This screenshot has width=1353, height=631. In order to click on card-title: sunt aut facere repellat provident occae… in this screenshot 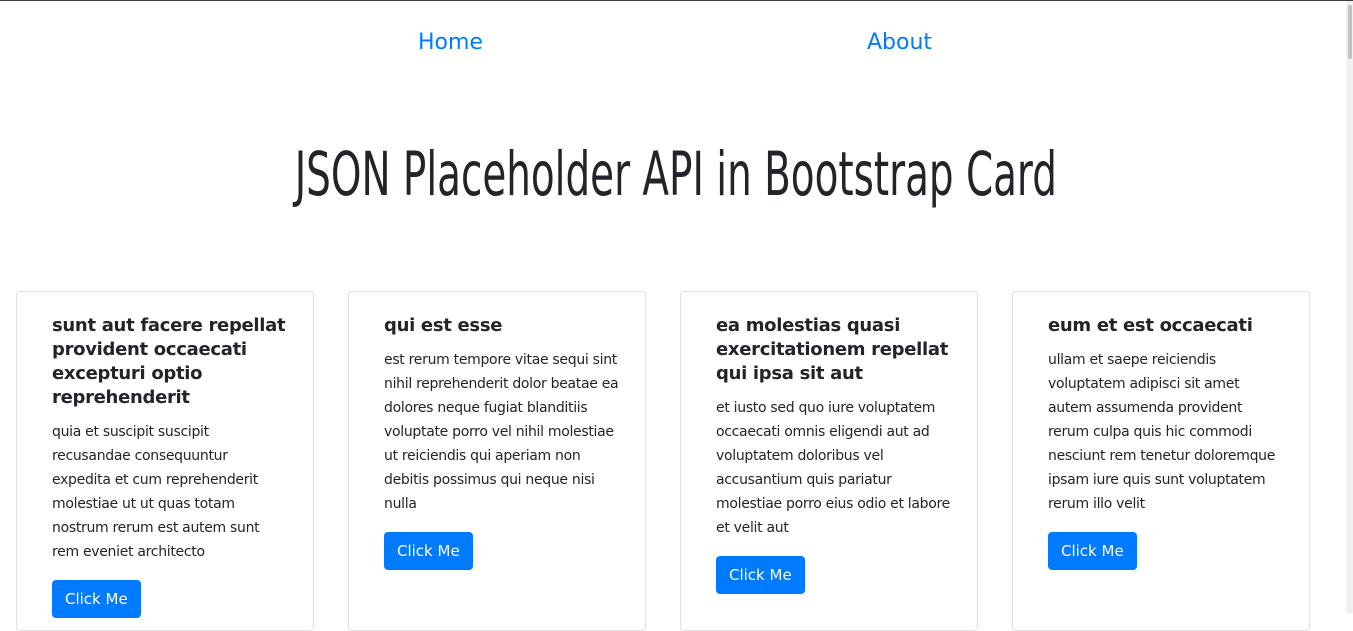, I will do `click(169, 361)`.